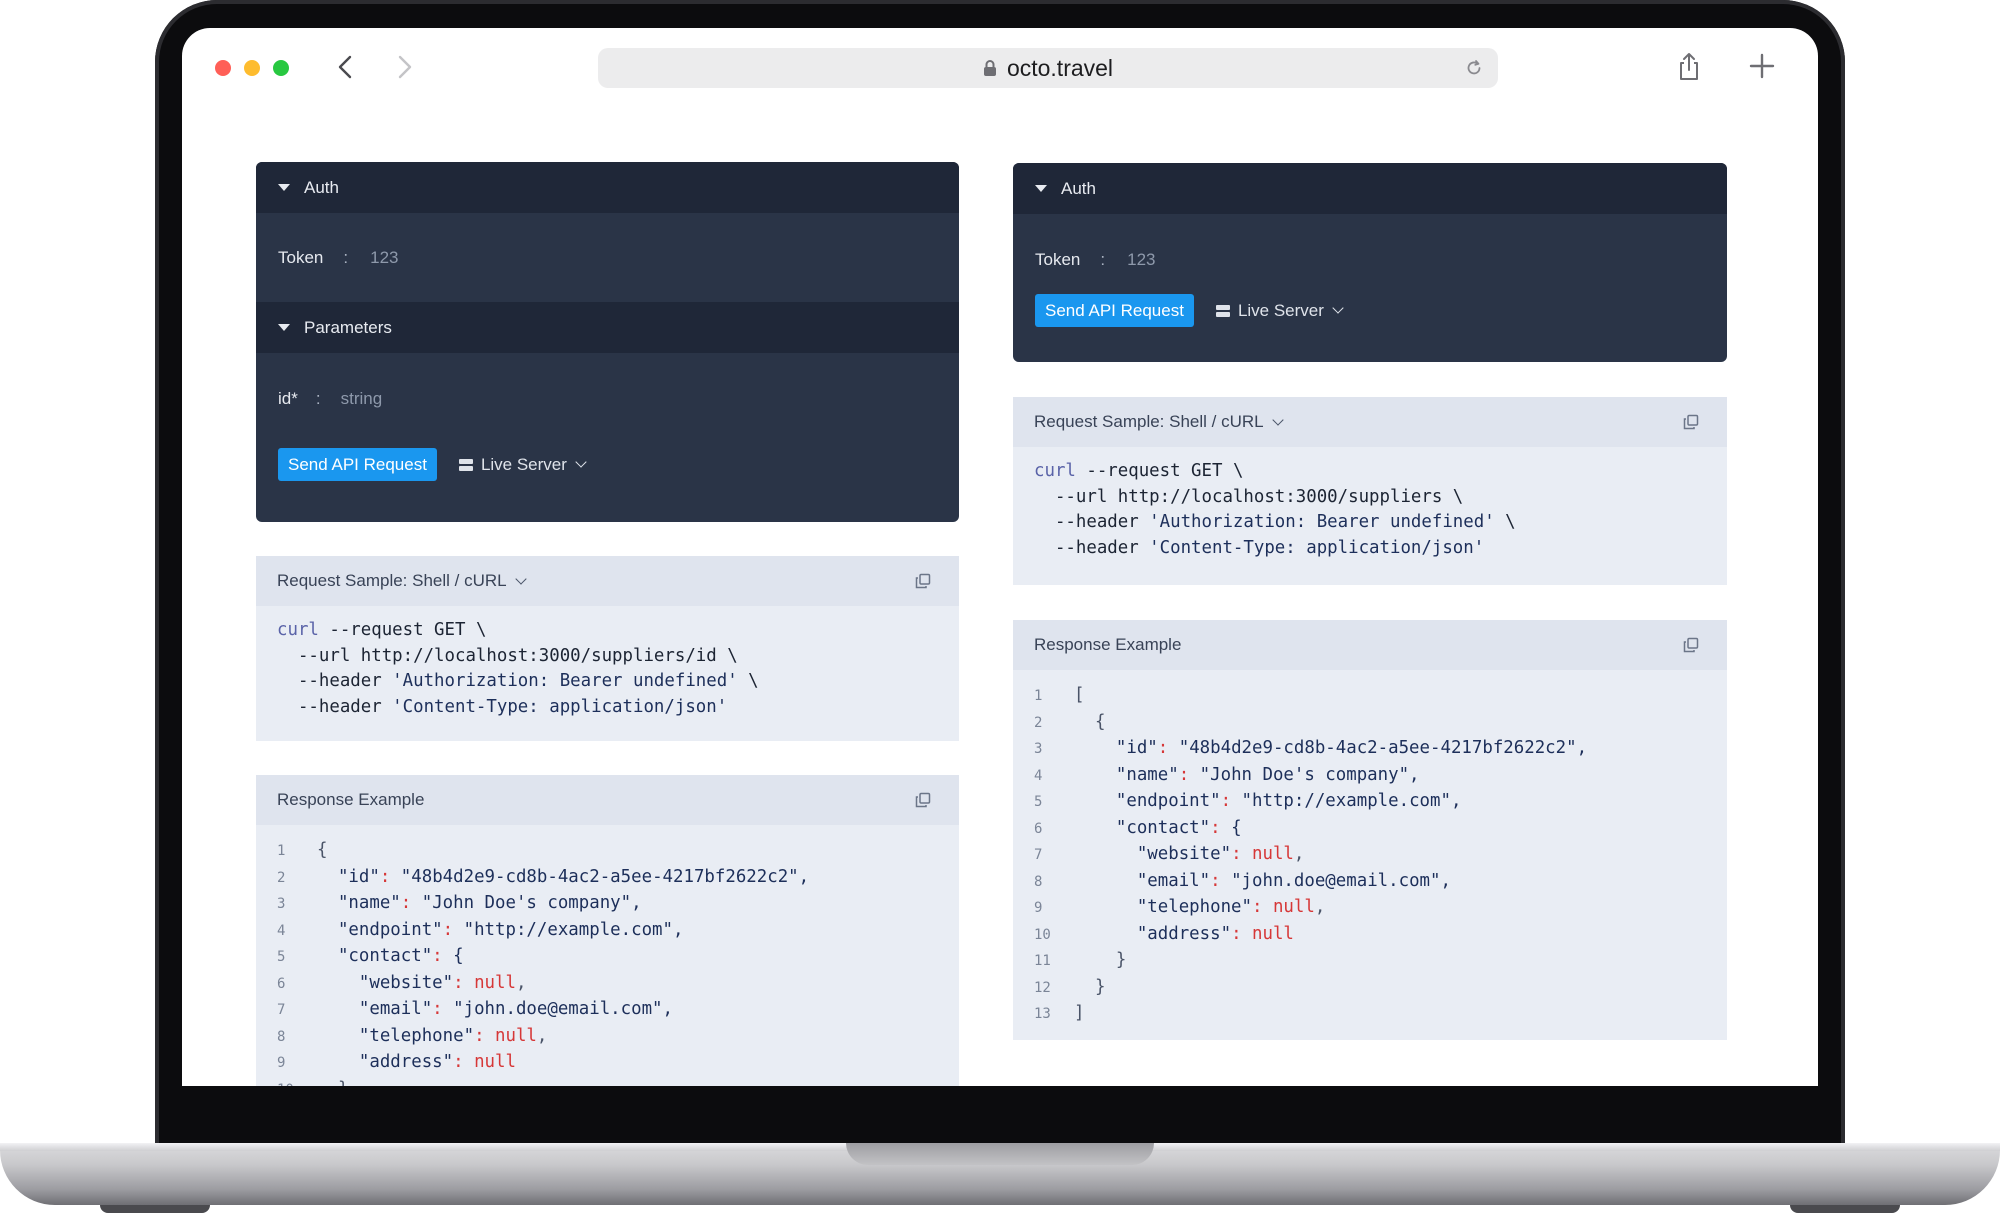 The height and width of the screenshot is (1222, 2000). Describe the element at coordinates (1092, 547) in the screenshot. I see `code-text: --header` at that location.